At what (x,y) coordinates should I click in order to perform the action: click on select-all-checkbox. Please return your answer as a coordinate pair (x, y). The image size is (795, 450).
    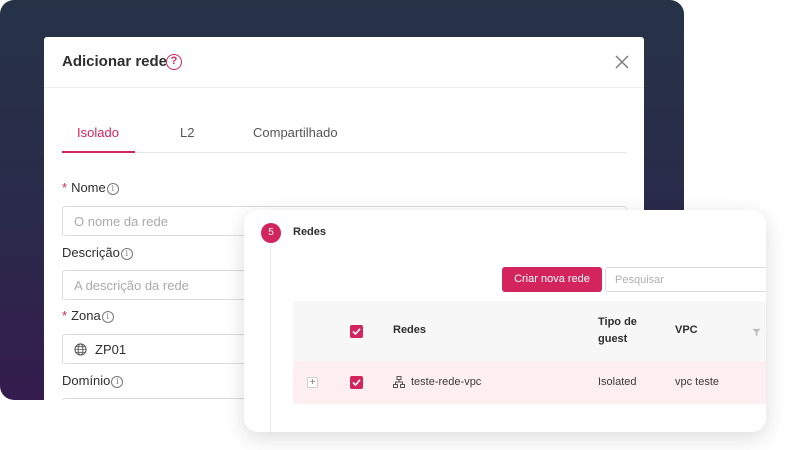
    Looking at the image, I should click on (356, 331).